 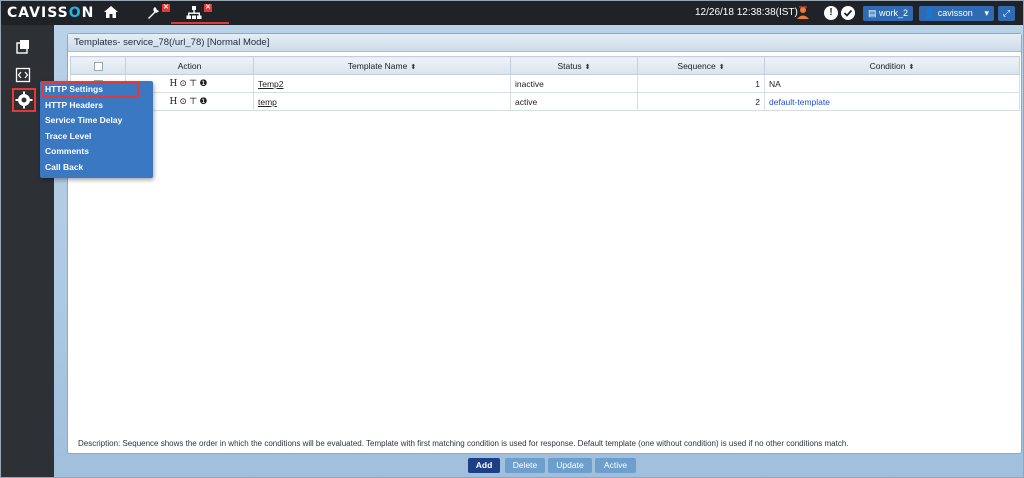 I want to click on table-row: H⊙⊤❶ Temp2 inactive 1 NA, so click(x=545, y=83).